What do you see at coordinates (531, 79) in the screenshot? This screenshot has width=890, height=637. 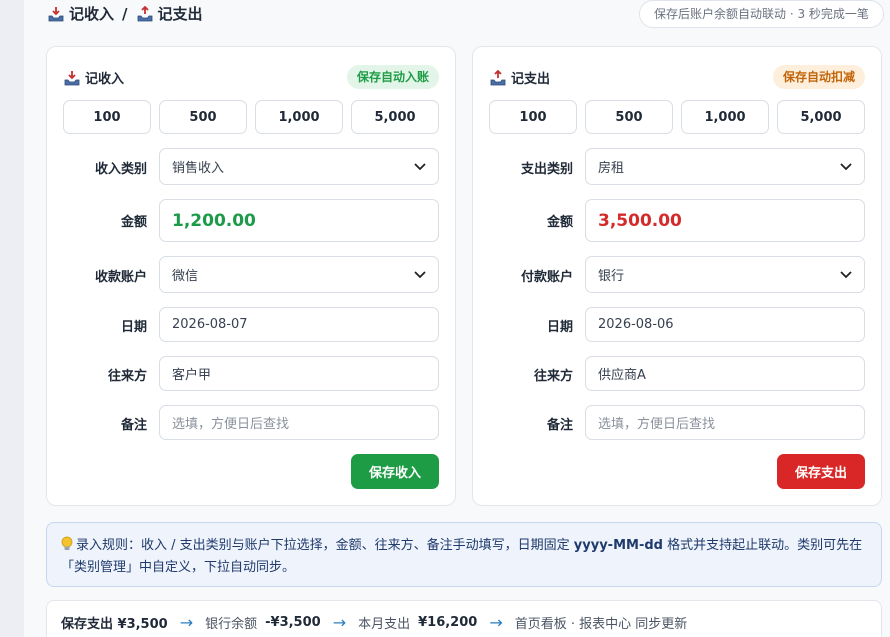 I see `expense-card-title-text: 记支出` at bounding box center [531, 79].